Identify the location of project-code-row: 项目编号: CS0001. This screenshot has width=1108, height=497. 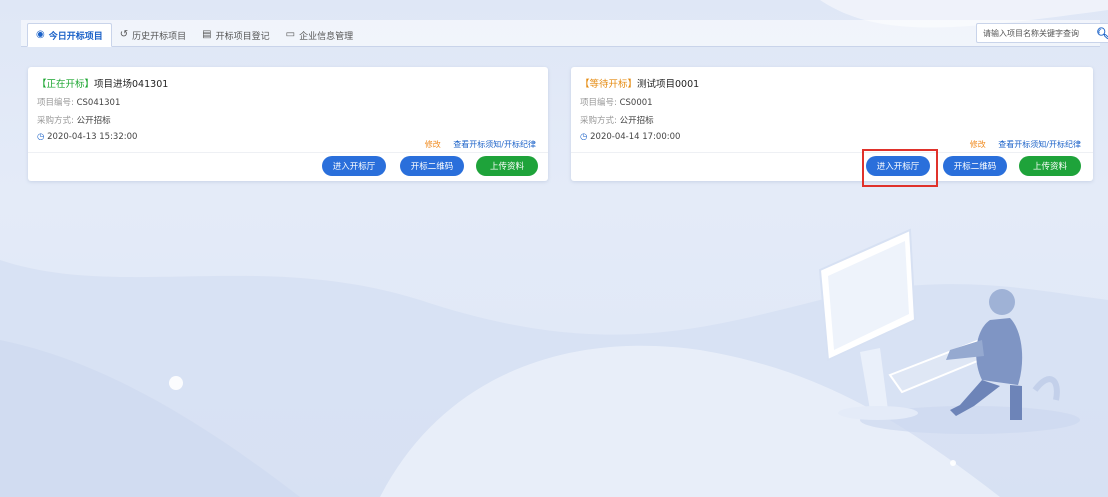
(616, 102).